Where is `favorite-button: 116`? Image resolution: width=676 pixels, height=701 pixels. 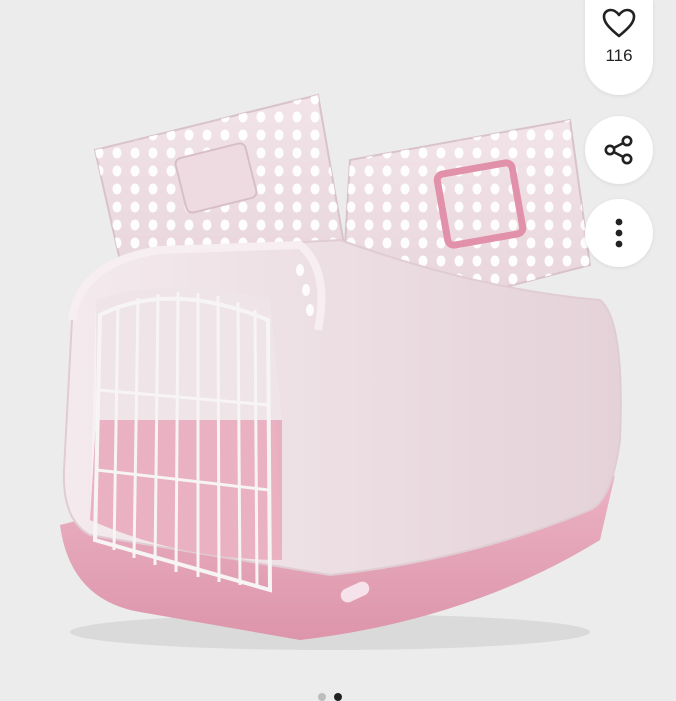
favorite-button: 116 is located at coordinates (619, 47).